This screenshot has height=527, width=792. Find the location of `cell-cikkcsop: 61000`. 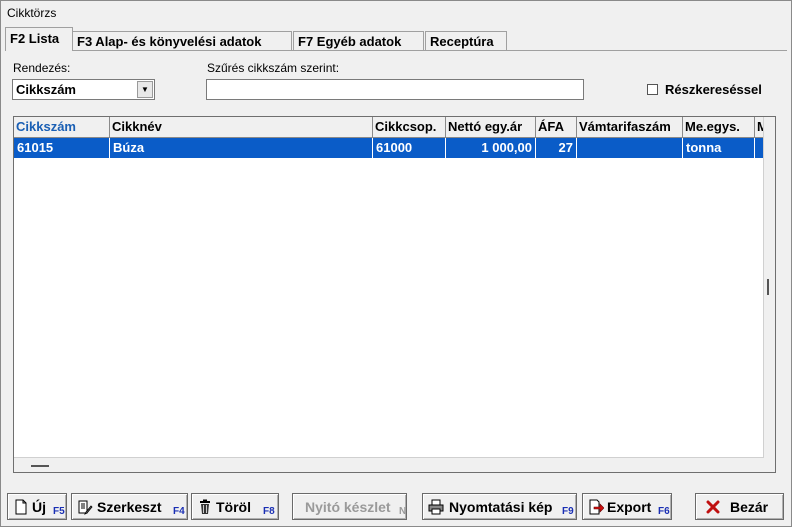

cell-cikkcsop: 61000 is located at coordinates (409, 148).